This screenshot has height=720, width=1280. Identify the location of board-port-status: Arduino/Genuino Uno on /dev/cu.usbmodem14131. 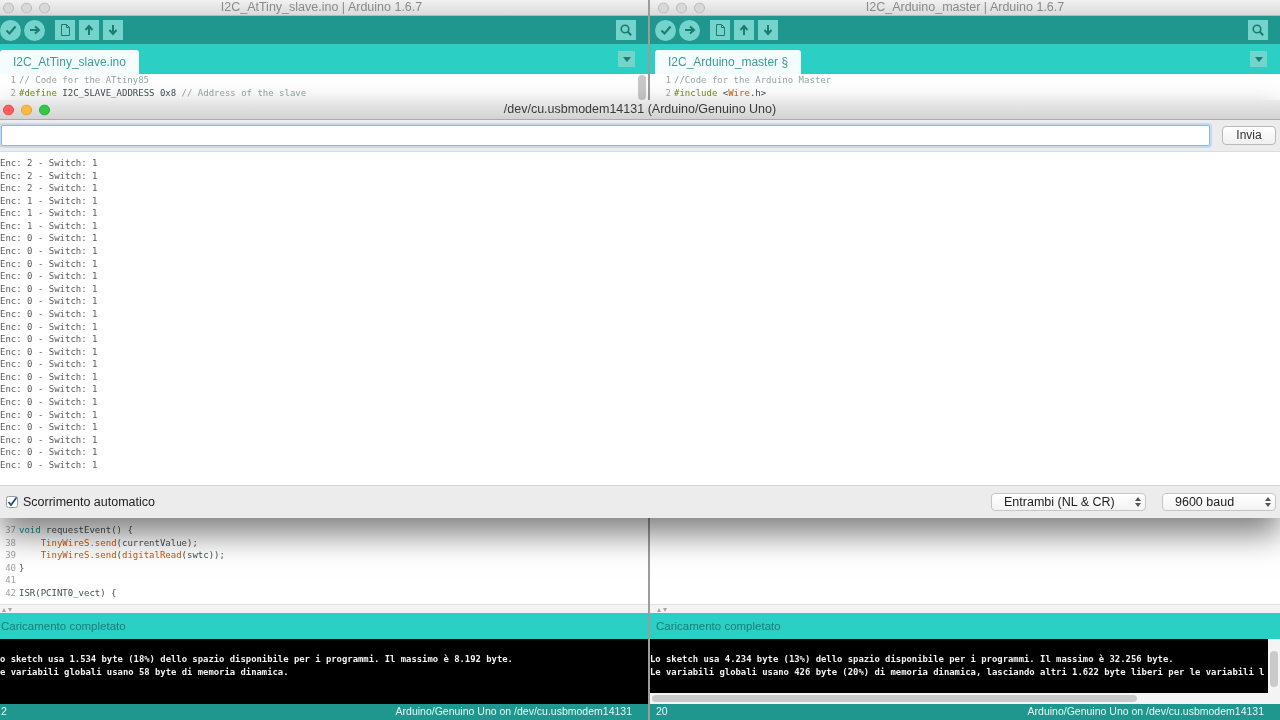
(1145, 712).